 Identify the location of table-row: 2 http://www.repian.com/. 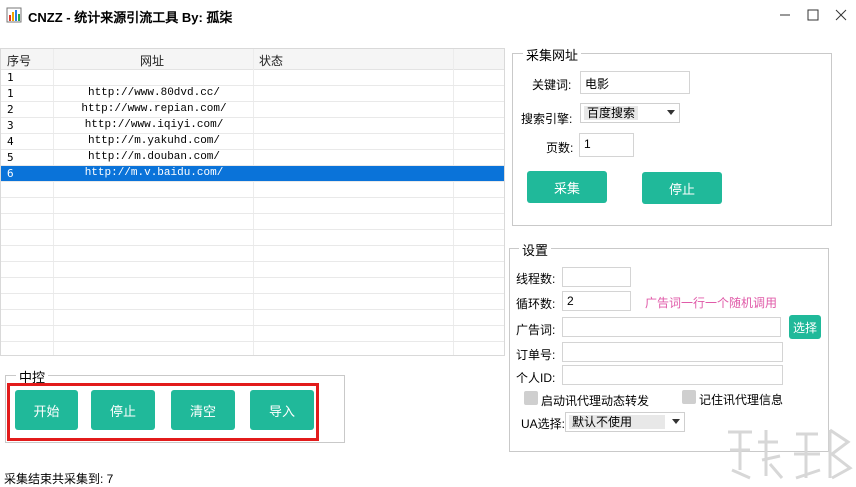
(252, 110).